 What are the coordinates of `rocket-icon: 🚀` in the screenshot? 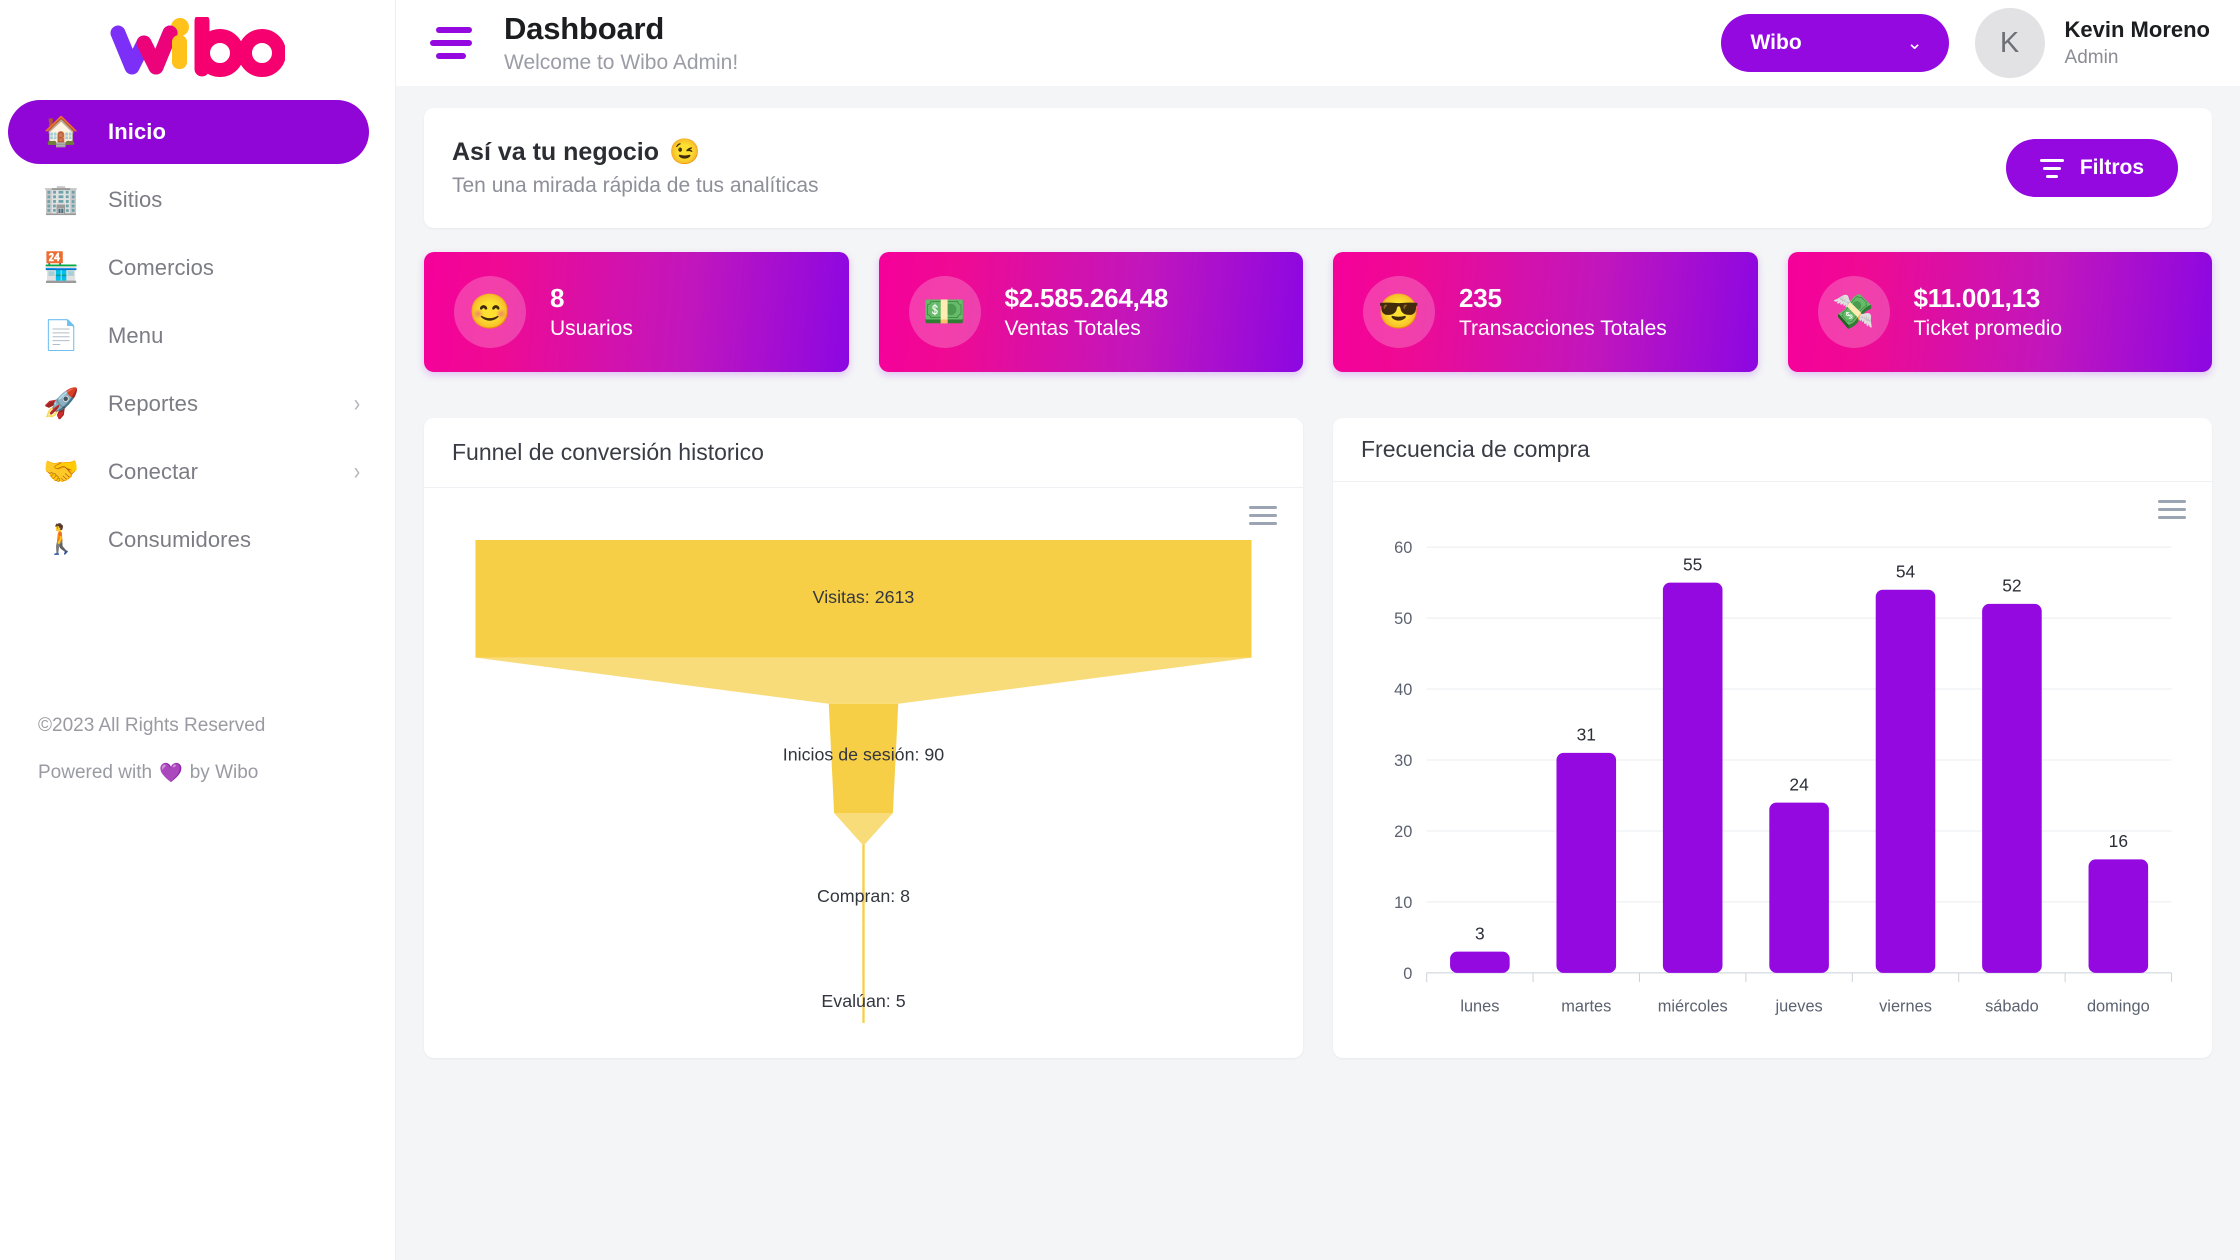 It's located at (61, 403).